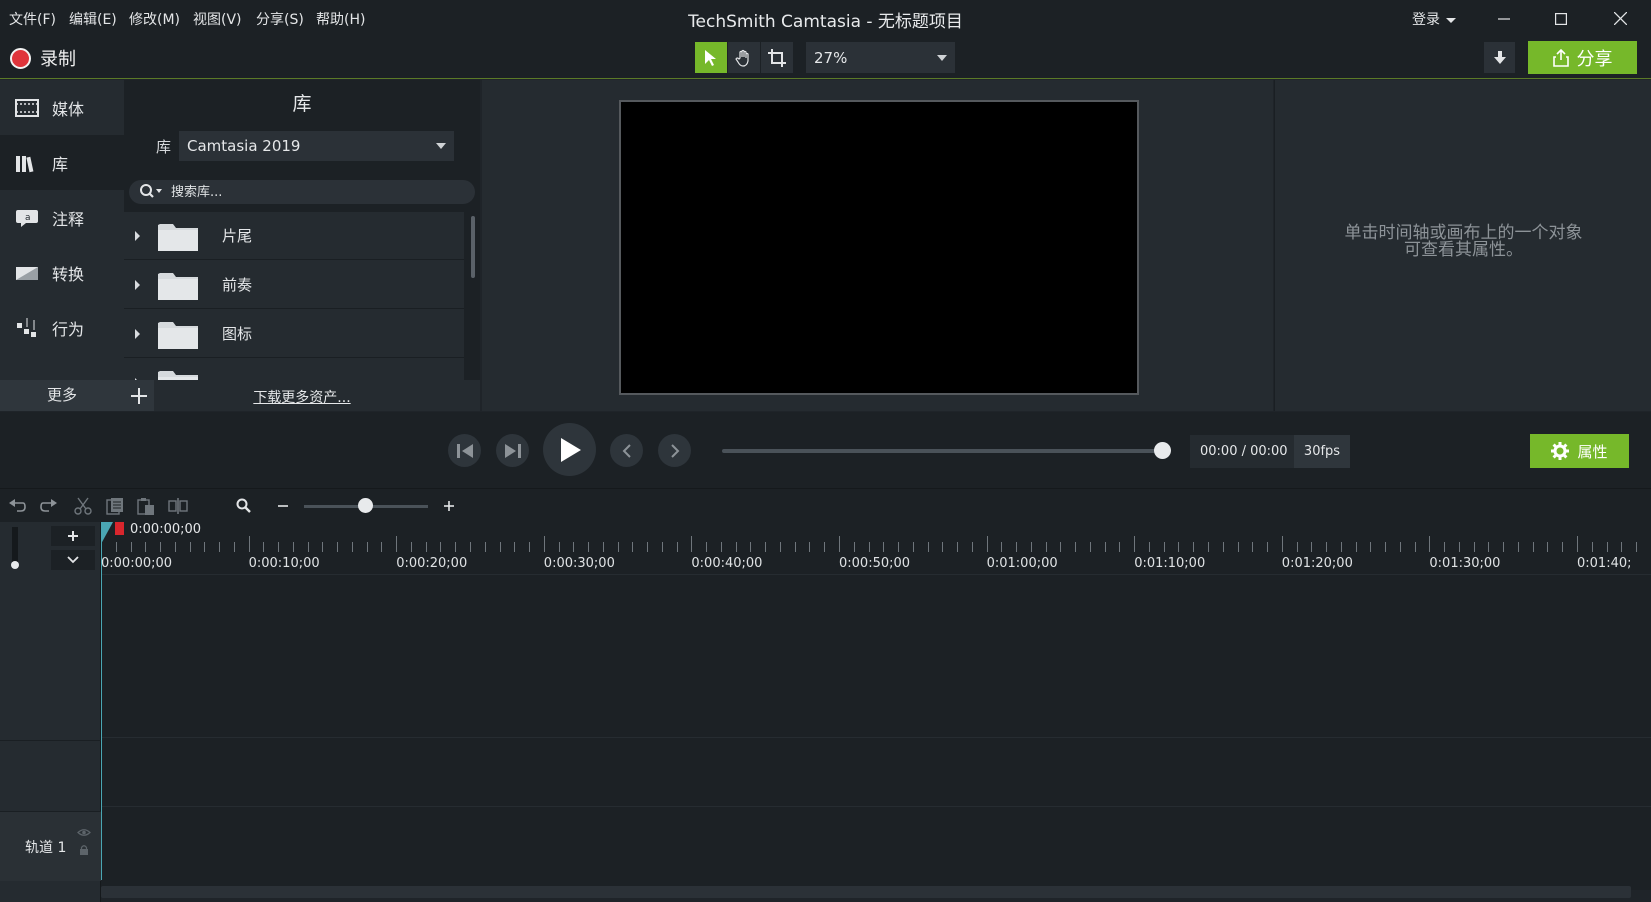 The height and width of the screenshot is (902, 1651). What do you see at coordinates (316, 146) in the screenshot?
I see `library-dropdown: Camtasia 2019` at bounding box center [316, 146].